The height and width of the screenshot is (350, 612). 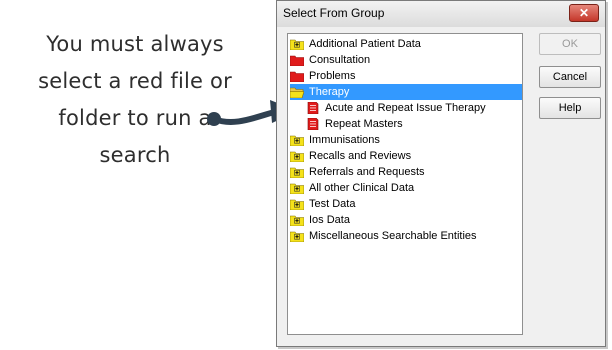 I want to click on help-button: Help, so click(x=570, y=108).